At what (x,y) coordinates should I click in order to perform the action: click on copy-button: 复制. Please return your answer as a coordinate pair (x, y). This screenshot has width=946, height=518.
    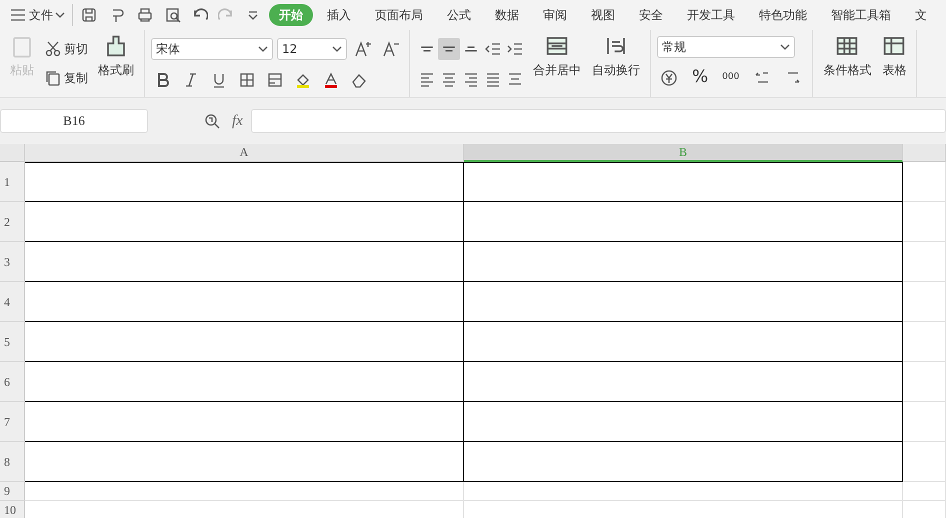
    Looking at the image, I should click on (66, 78).